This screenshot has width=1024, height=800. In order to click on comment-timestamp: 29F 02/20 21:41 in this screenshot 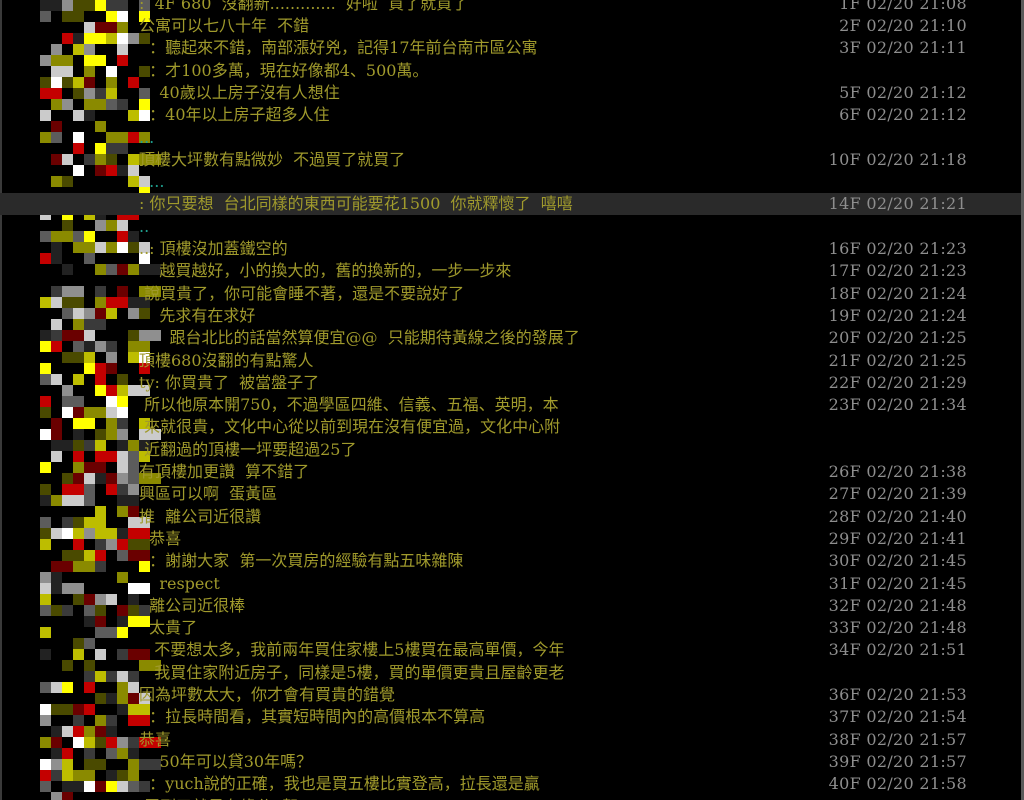, I will do `click(897, 538)`.